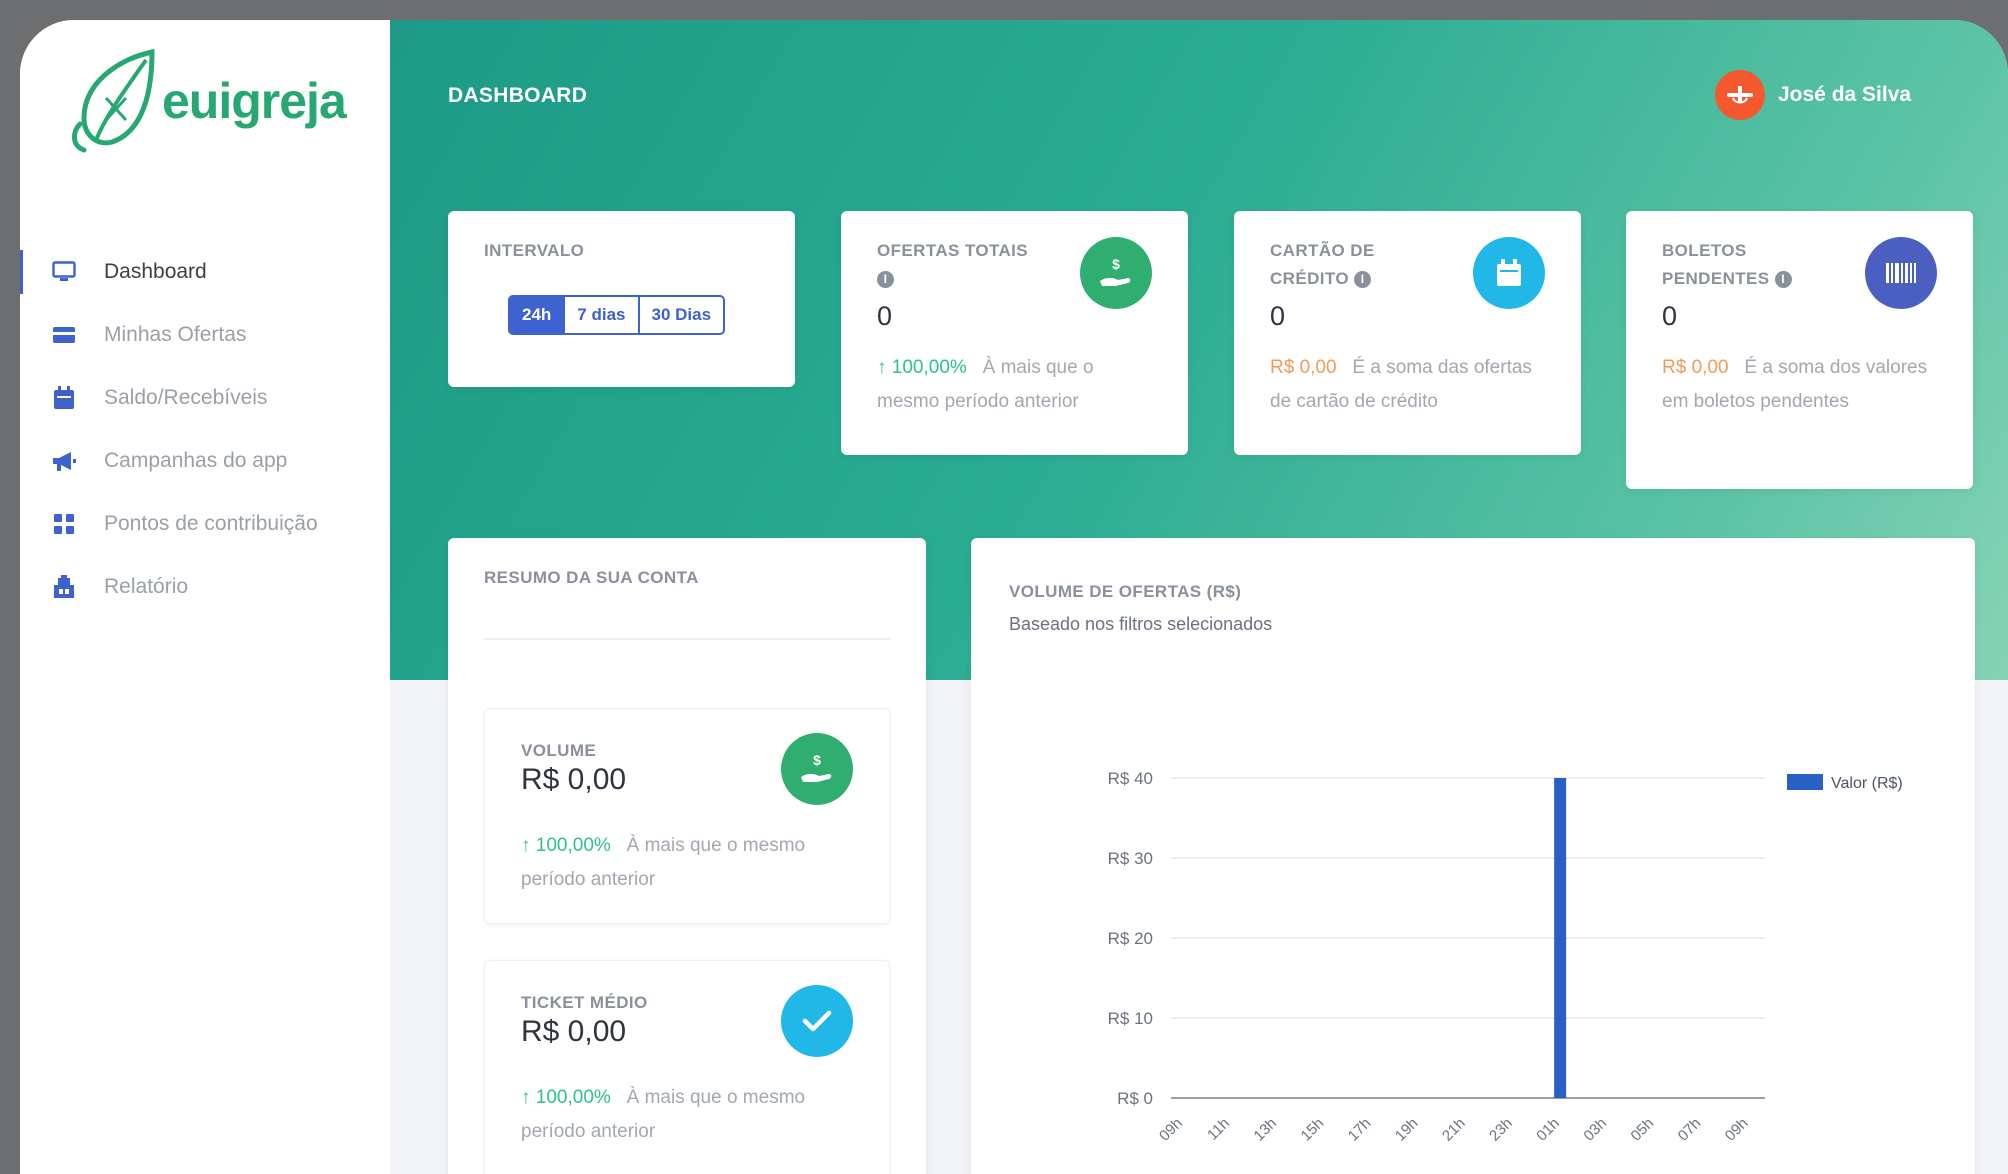  I want to click on summary-icon-circle, so click(817, 1021).